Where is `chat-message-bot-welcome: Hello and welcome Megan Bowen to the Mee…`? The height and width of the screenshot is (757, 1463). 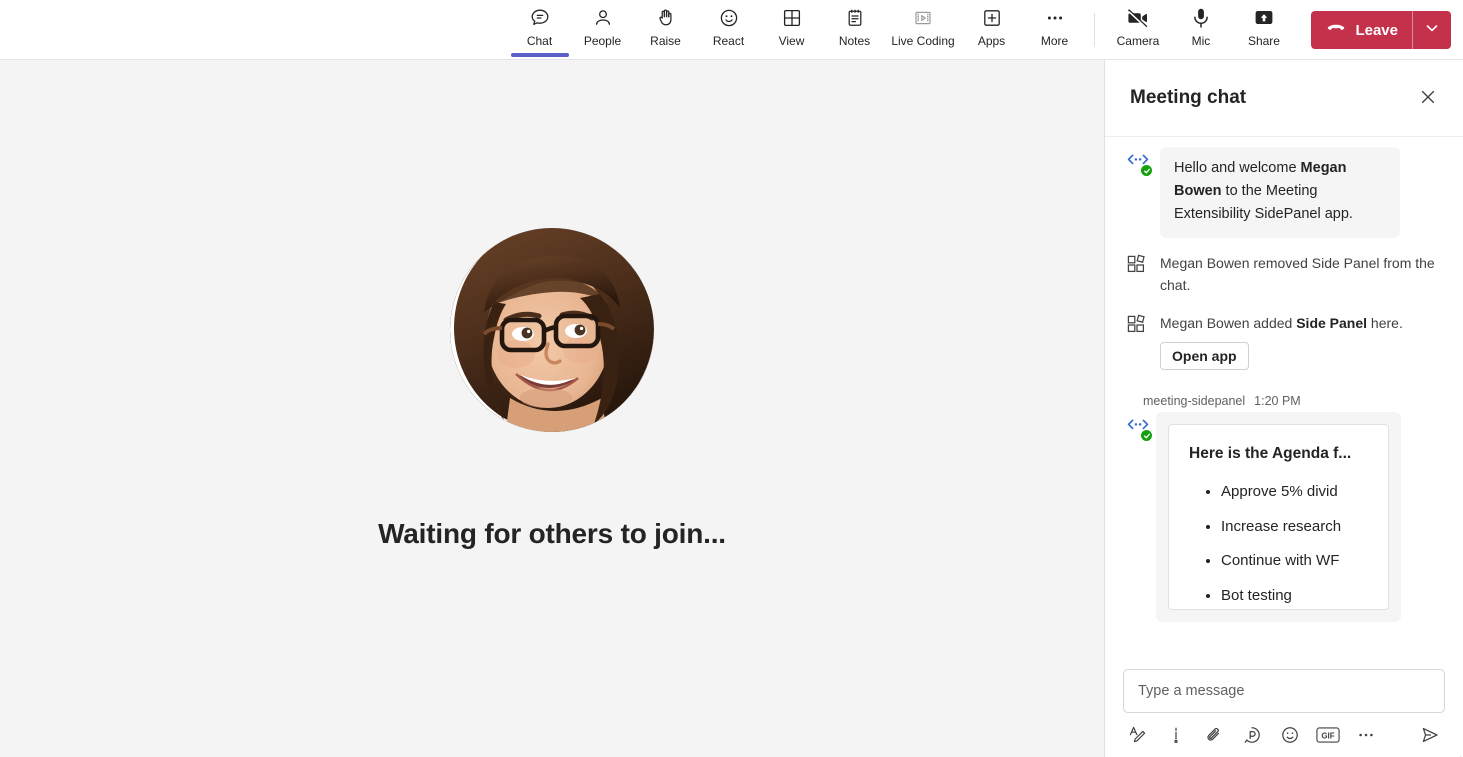 chat-message-bot-welcome: Hello and welcome Megan Bowen to the Mee… is located at coordinates (1284, 192).